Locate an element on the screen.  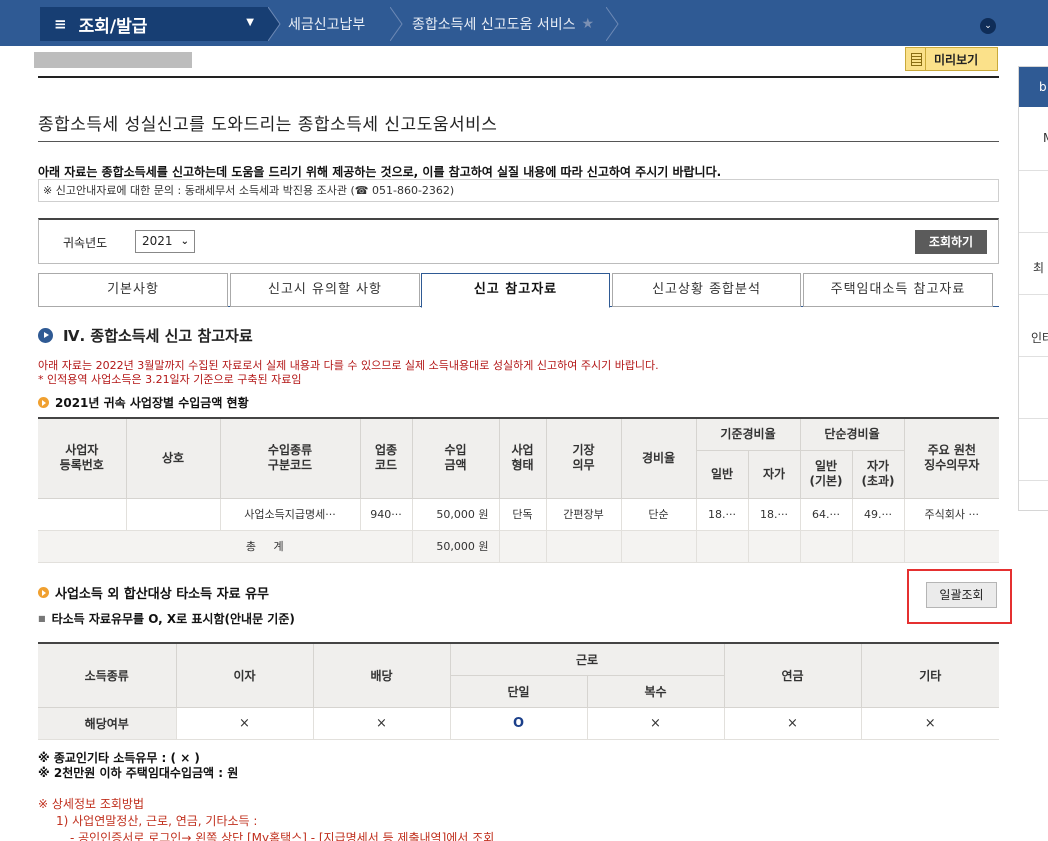
header-dividend: 배당 is located at coordinates (381, 675).